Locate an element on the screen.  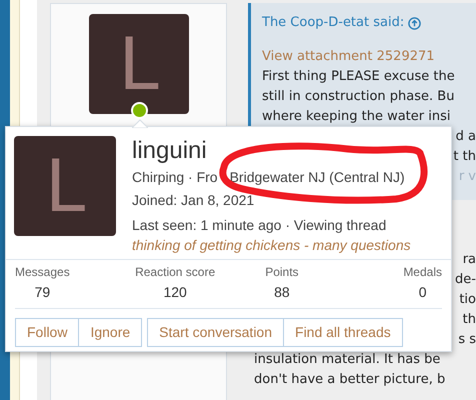
quote-text: still in construction phase. Bu is located at coordinates (359, 97).